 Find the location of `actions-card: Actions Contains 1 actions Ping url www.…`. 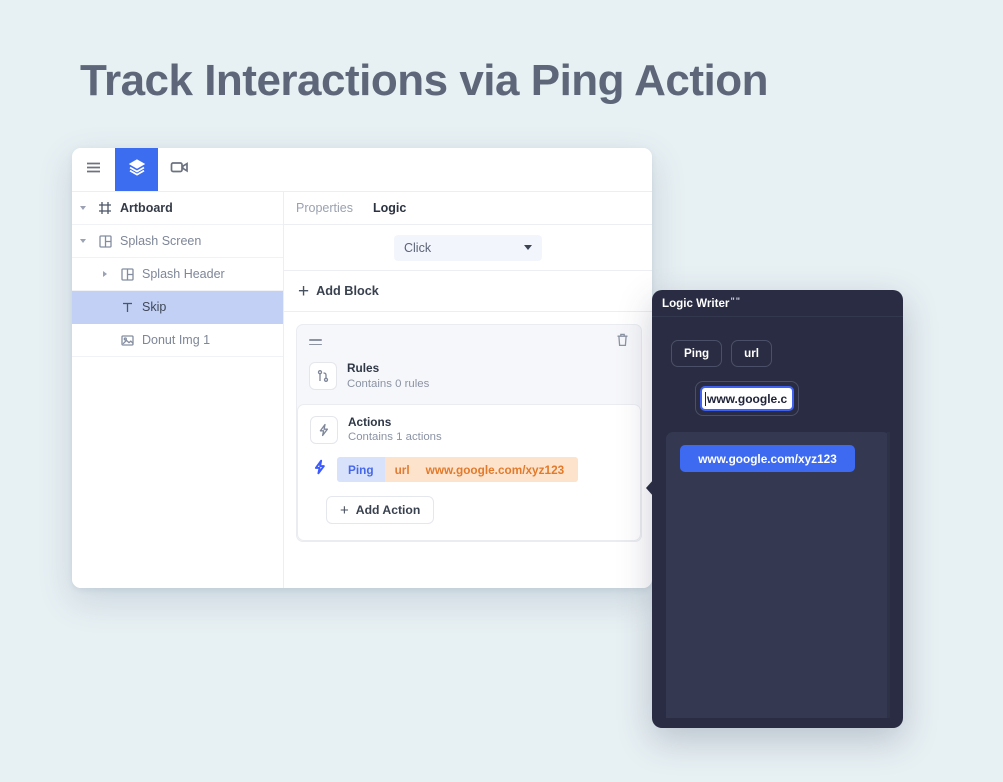

actions-card: Actions Contains 1 actions Ping url www.… is located at coordinates (469, 472).